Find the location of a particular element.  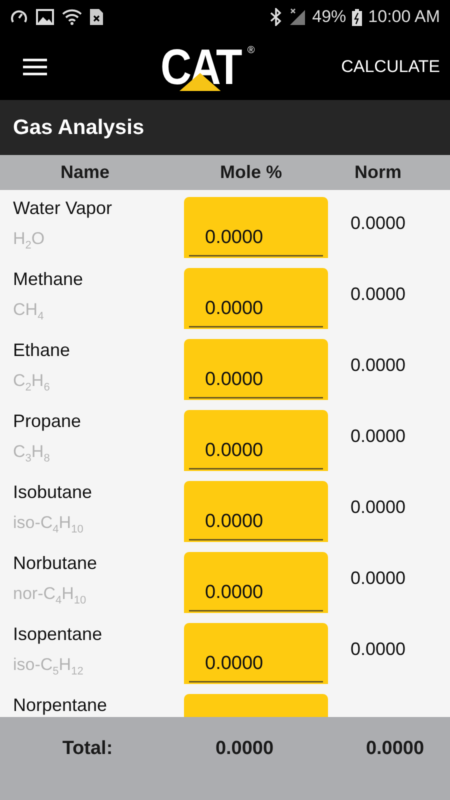

clock-time: 10:00 AM is located at coordinates (404, 17).